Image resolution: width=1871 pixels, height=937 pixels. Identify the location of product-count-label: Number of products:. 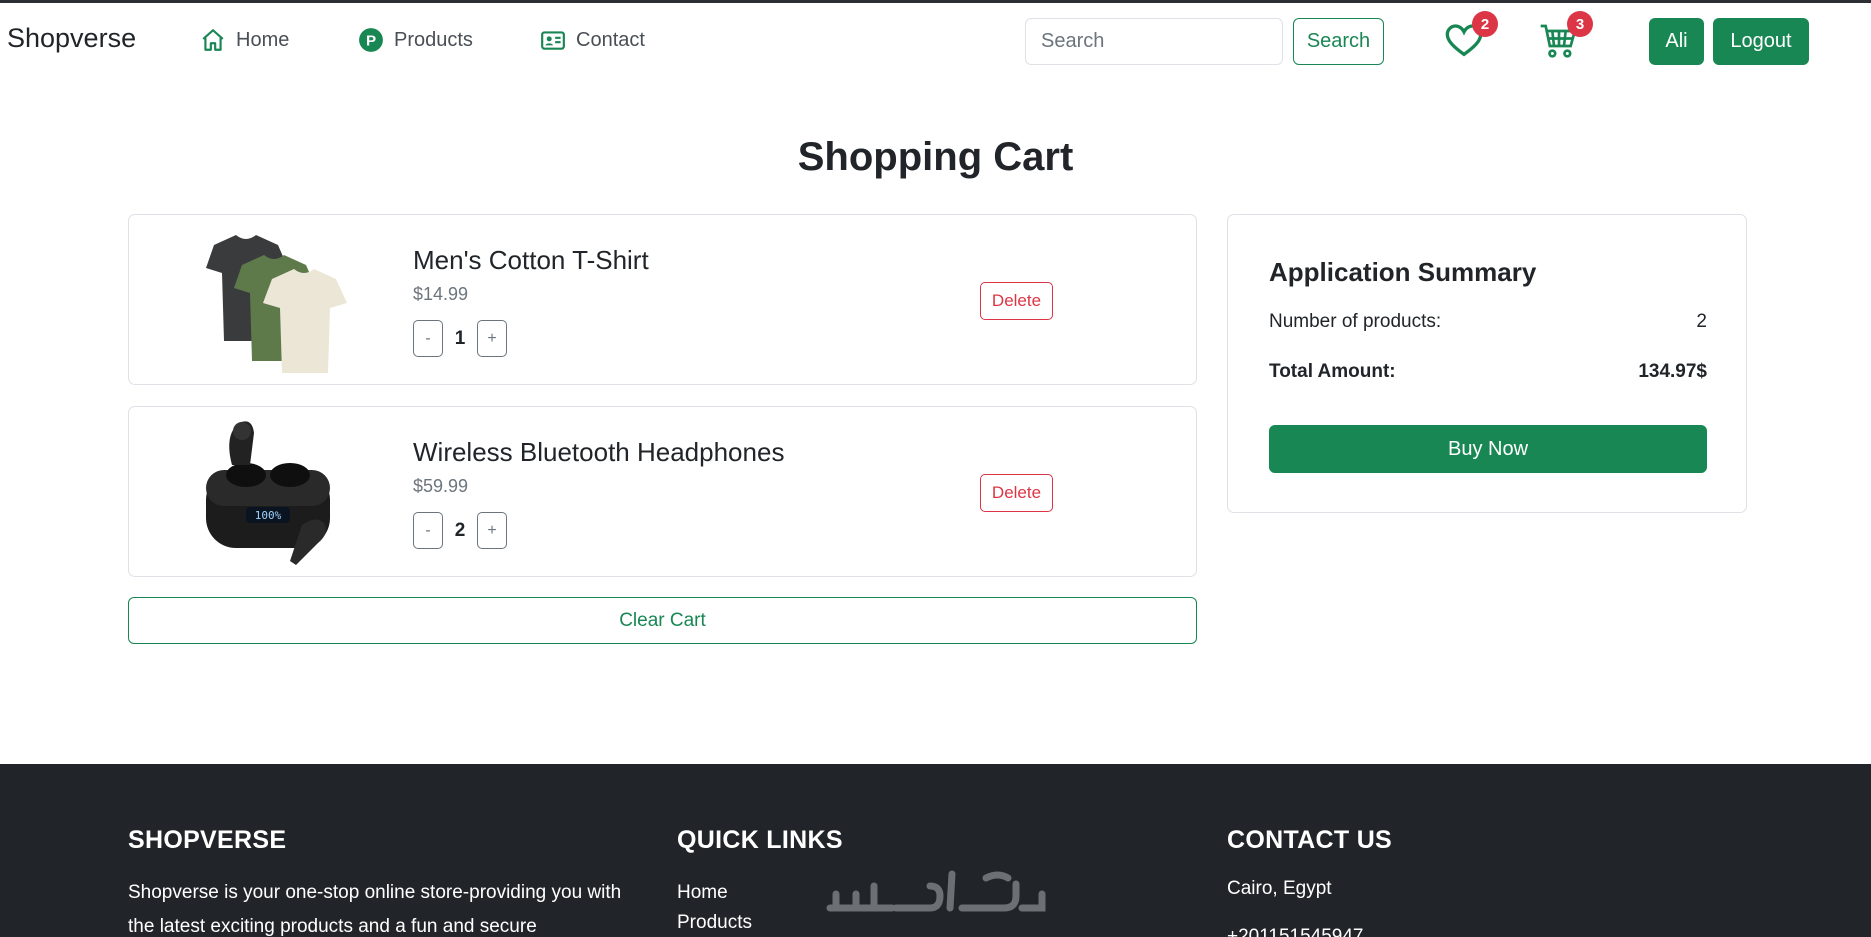
(1355, 321).